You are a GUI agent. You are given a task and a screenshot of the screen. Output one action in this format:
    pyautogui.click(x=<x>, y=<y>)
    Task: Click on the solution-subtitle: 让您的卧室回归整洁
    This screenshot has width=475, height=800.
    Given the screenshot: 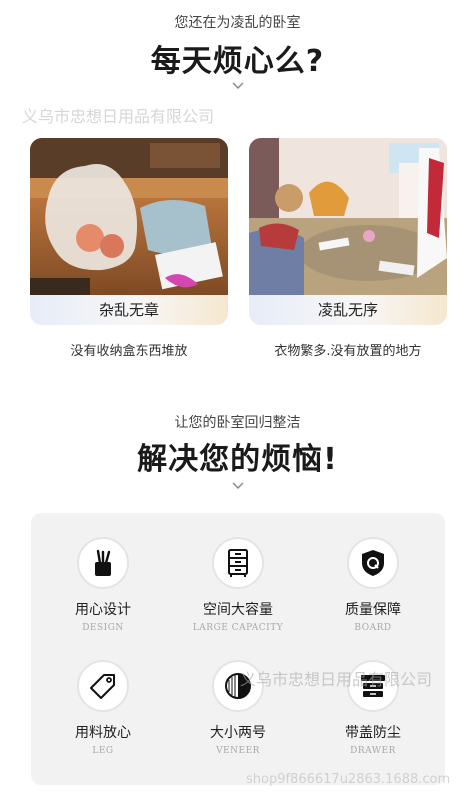 What is the action you would take?
    pyautogui.click(x=237, y=423)
    